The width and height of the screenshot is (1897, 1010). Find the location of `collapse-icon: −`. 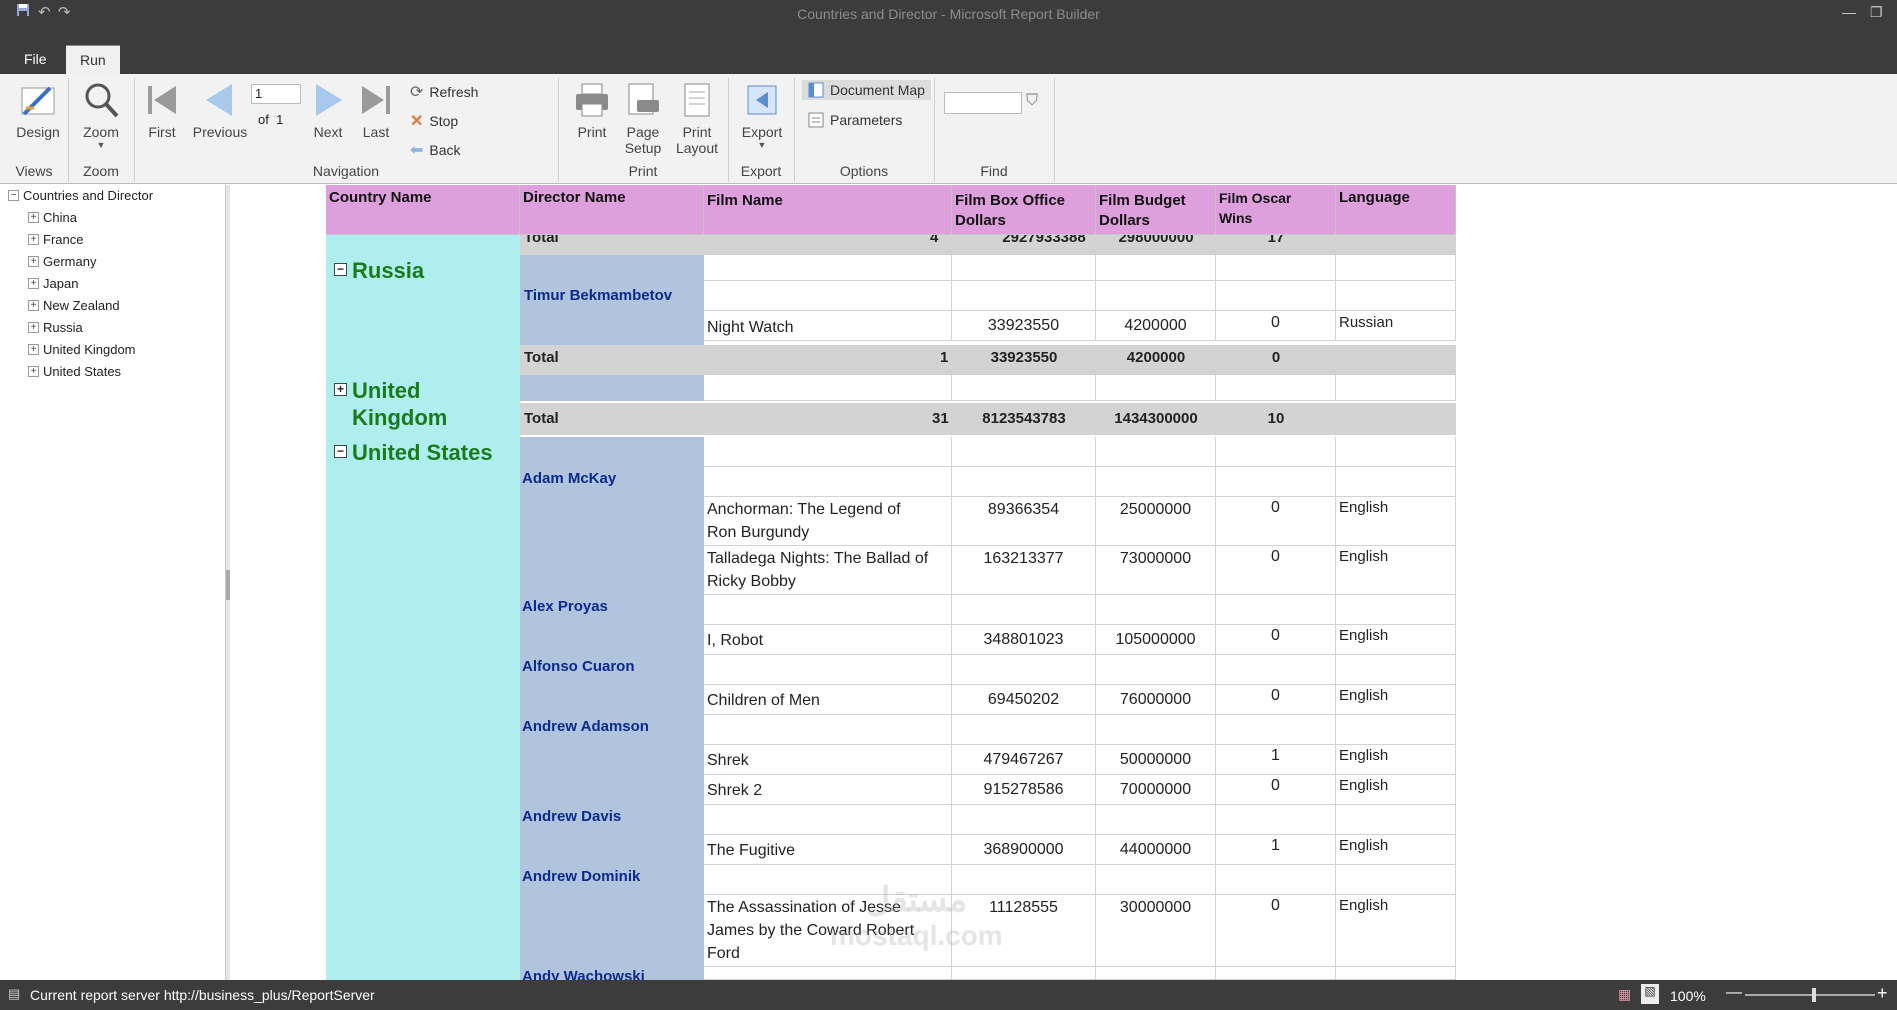

collapse-icon: − is located at coordinates (13, 195).